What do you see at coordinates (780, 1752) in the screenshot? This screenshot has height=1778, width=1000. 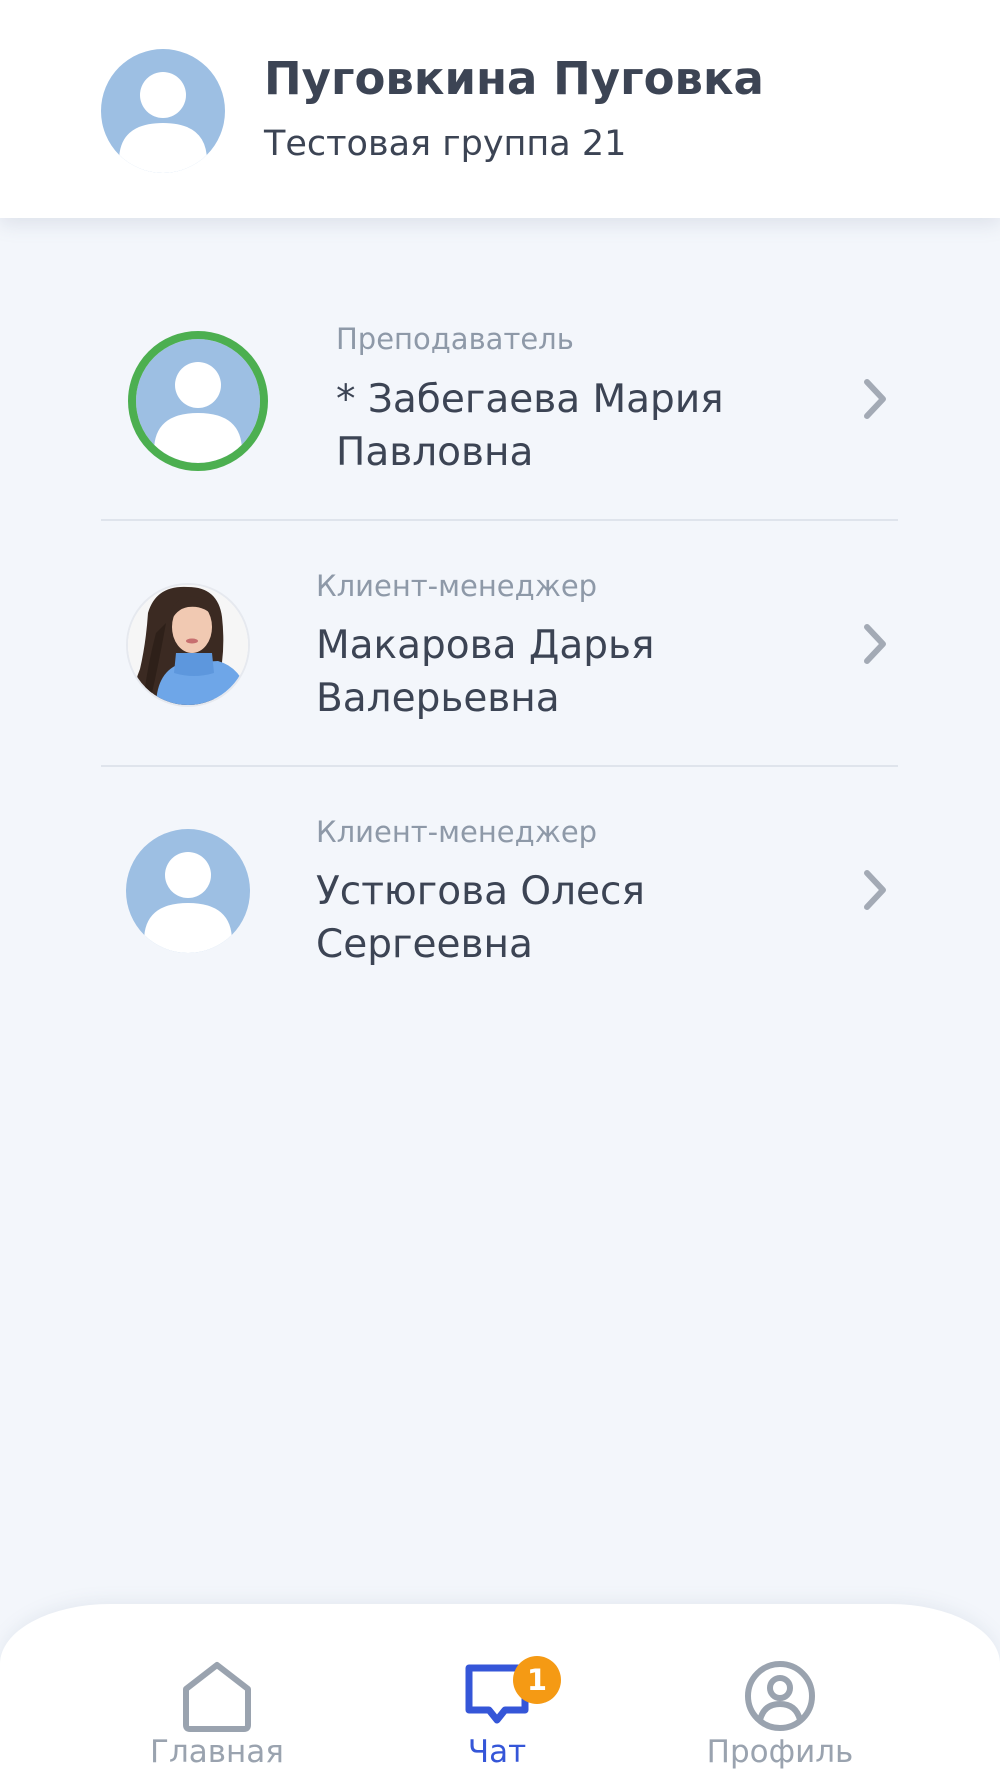 I see `tab-label: Профиль` at bounding box center [780, 1752].